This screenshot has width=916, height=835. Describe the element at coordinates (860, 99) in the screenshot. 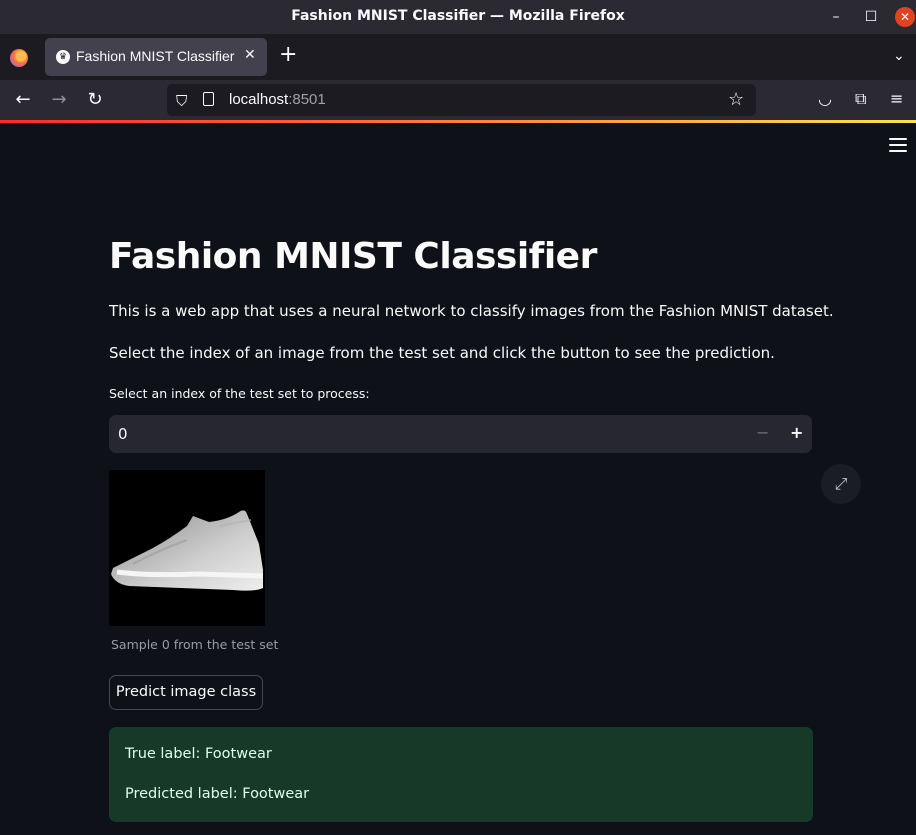

I see `extensions-icon: ⧉` at that location.